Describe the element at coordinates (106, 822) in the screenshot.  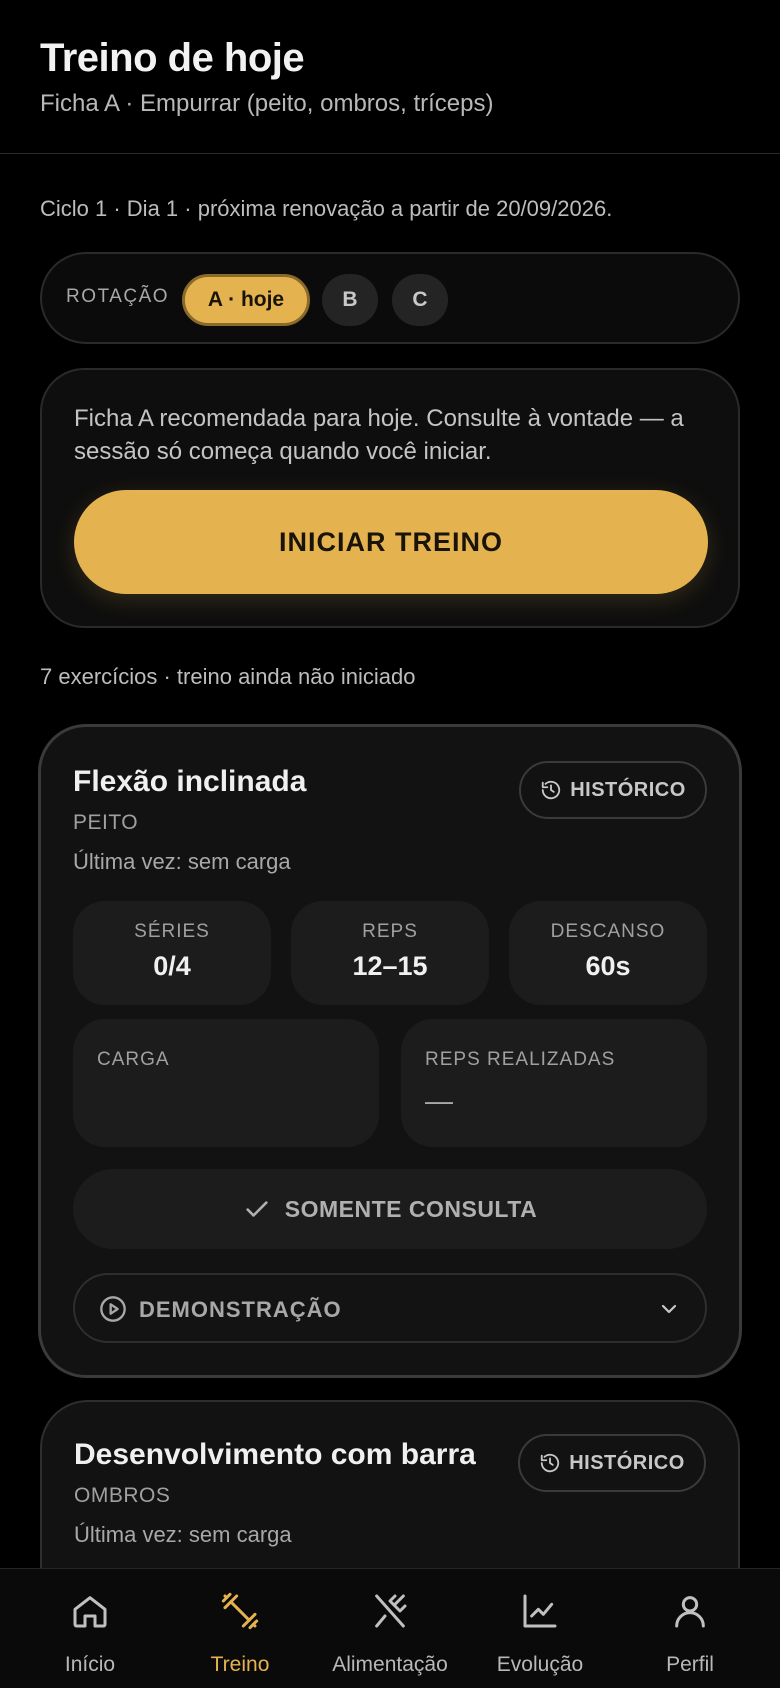
I see `muscle-group: PEITO` at that location.